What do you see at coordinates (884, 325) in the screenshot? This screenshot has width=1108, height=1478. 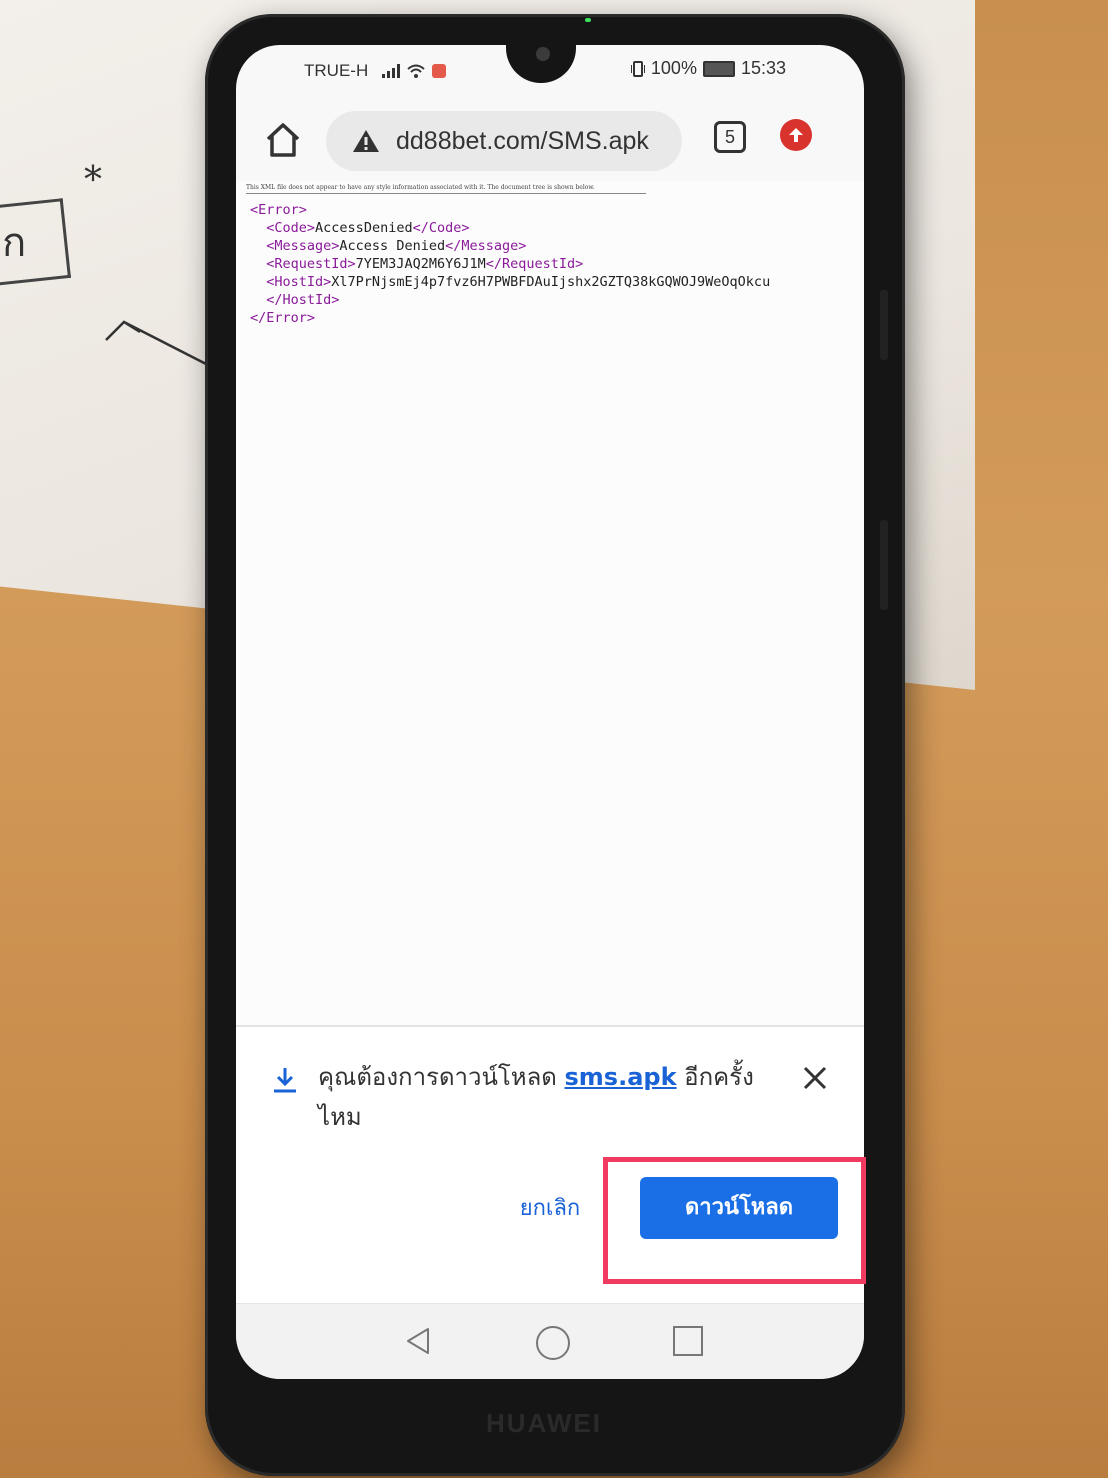 I see `volume-button` at bounding box center [884, 325].